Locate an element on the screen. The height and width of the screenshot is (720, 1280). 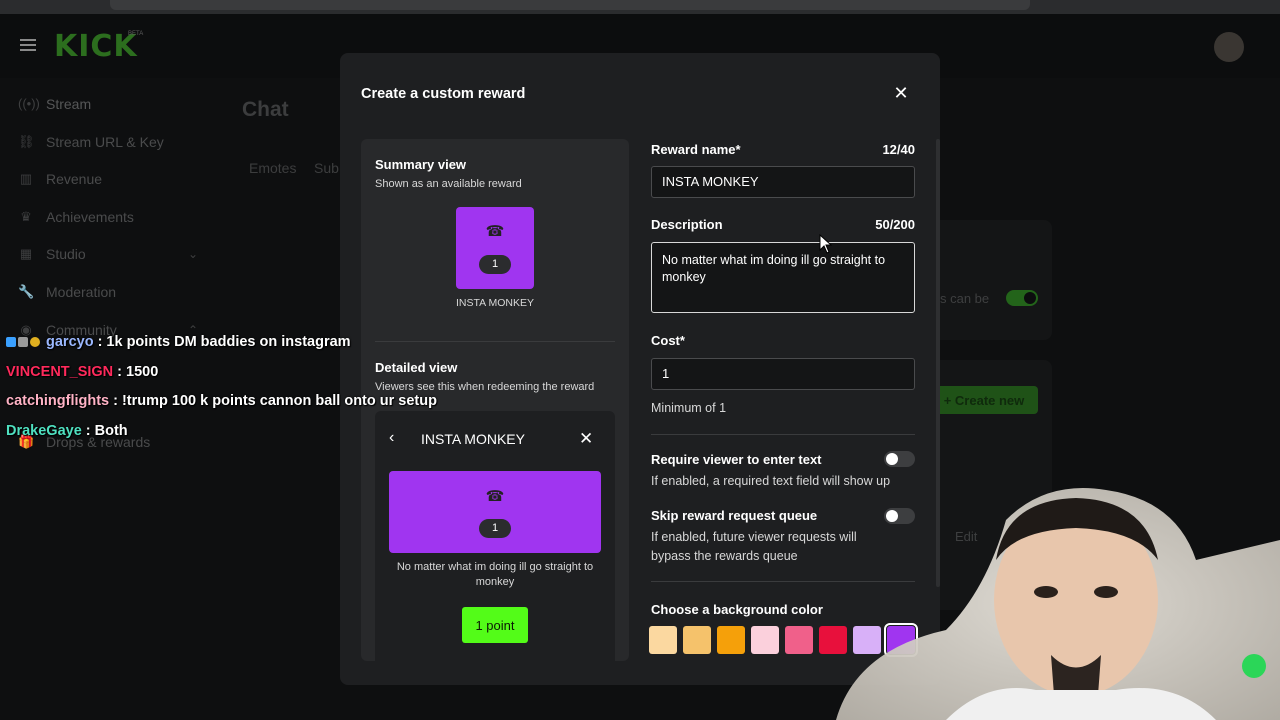
sidebar-item-stream: ((•)) Stream is located at coordinates (54, 104).